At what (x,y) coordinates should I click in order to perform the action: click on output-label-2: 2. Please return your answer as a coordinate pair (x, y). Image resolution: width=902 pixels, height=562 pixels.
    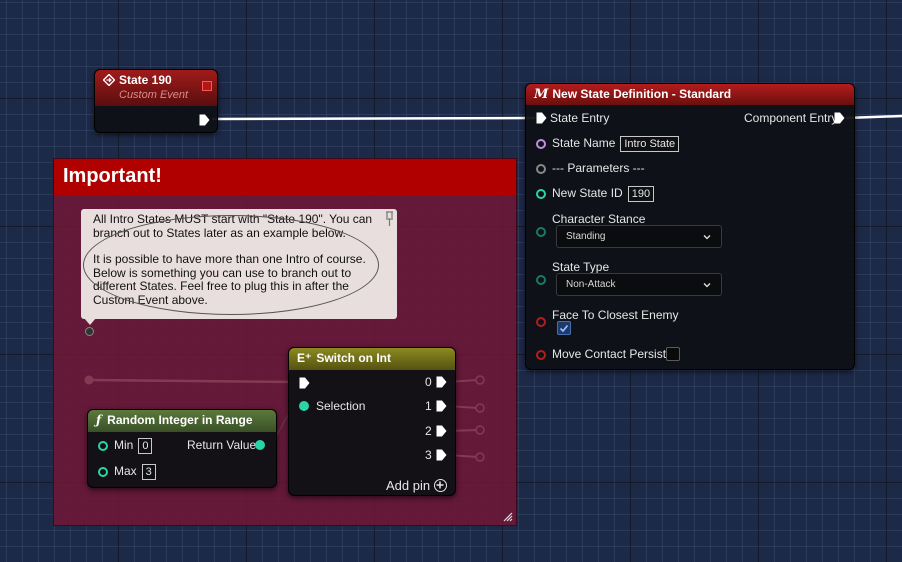
    Looking at the image, I should click on (428, 431).